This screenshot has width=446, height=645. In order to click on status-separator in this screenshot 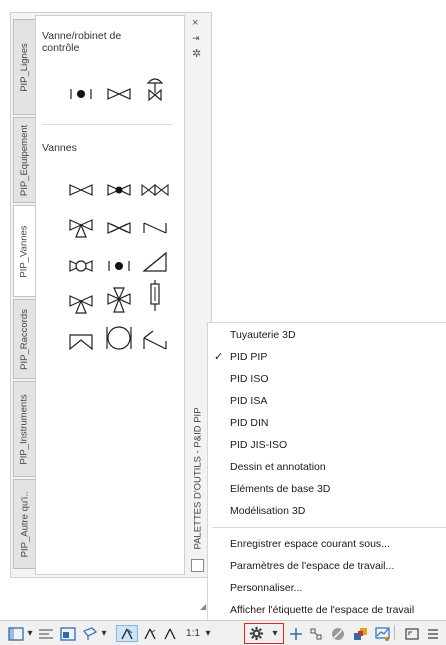, I will do `click(396, 632)`.